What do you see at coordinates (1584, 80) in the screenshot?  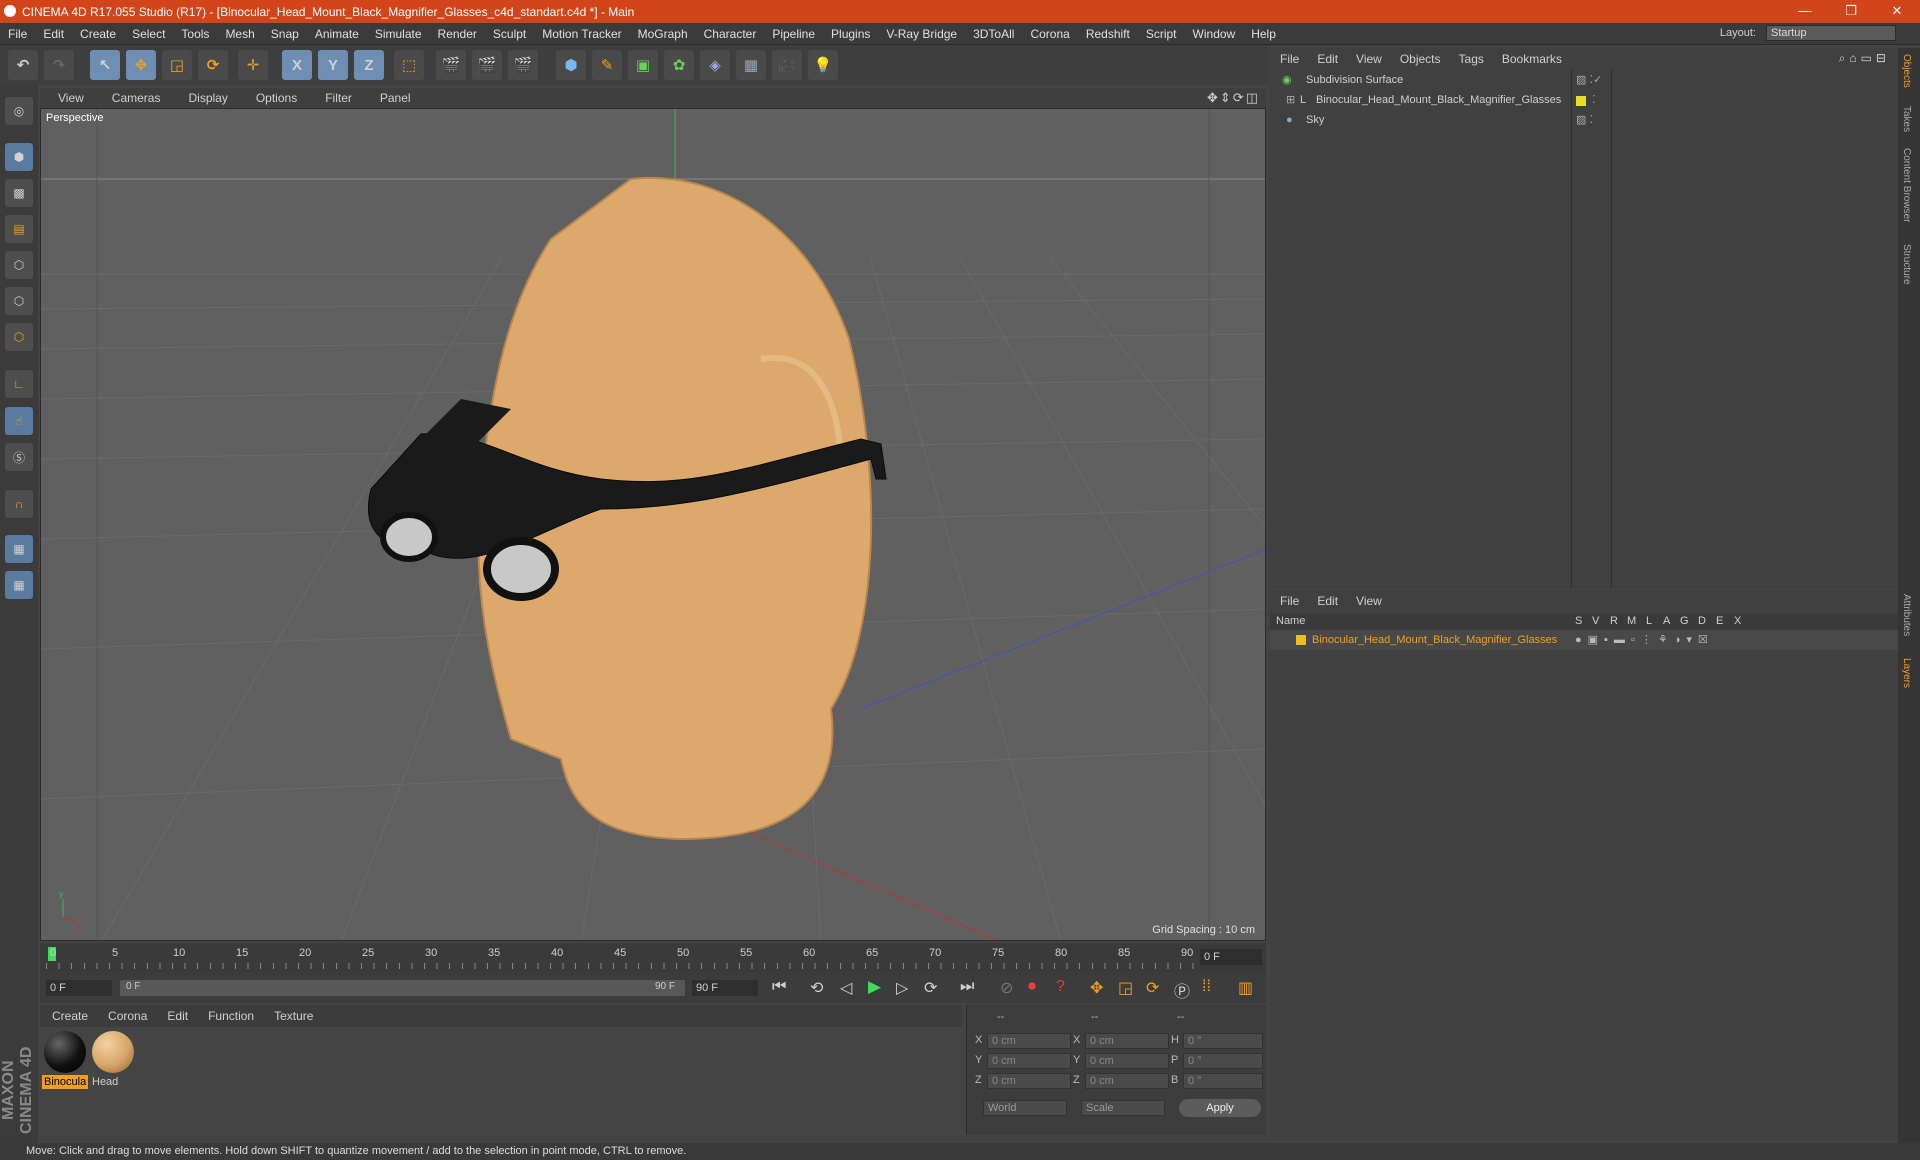 I see `object-row-subdivision: ◉ Subdivision Surface ▨ ⁚✓` at bounding box center [1584, 80].